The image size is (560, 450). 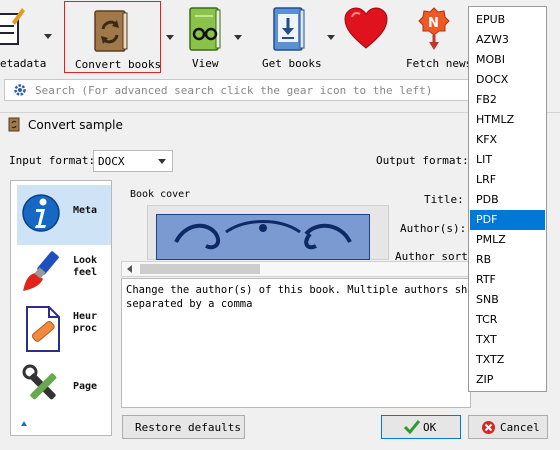 What do you see at coordinates (507, 300) in the screenshot?
I see `dropdown-option-snb: SNB` at bounding box center [507, 300].